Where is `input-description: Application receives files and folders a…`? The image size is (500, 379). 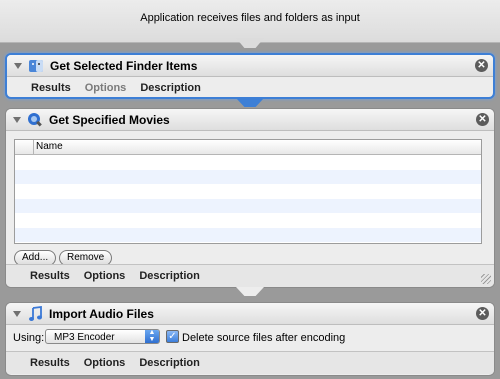 input-description: Application receives files and folders a… is located at coordinates (250, 18).